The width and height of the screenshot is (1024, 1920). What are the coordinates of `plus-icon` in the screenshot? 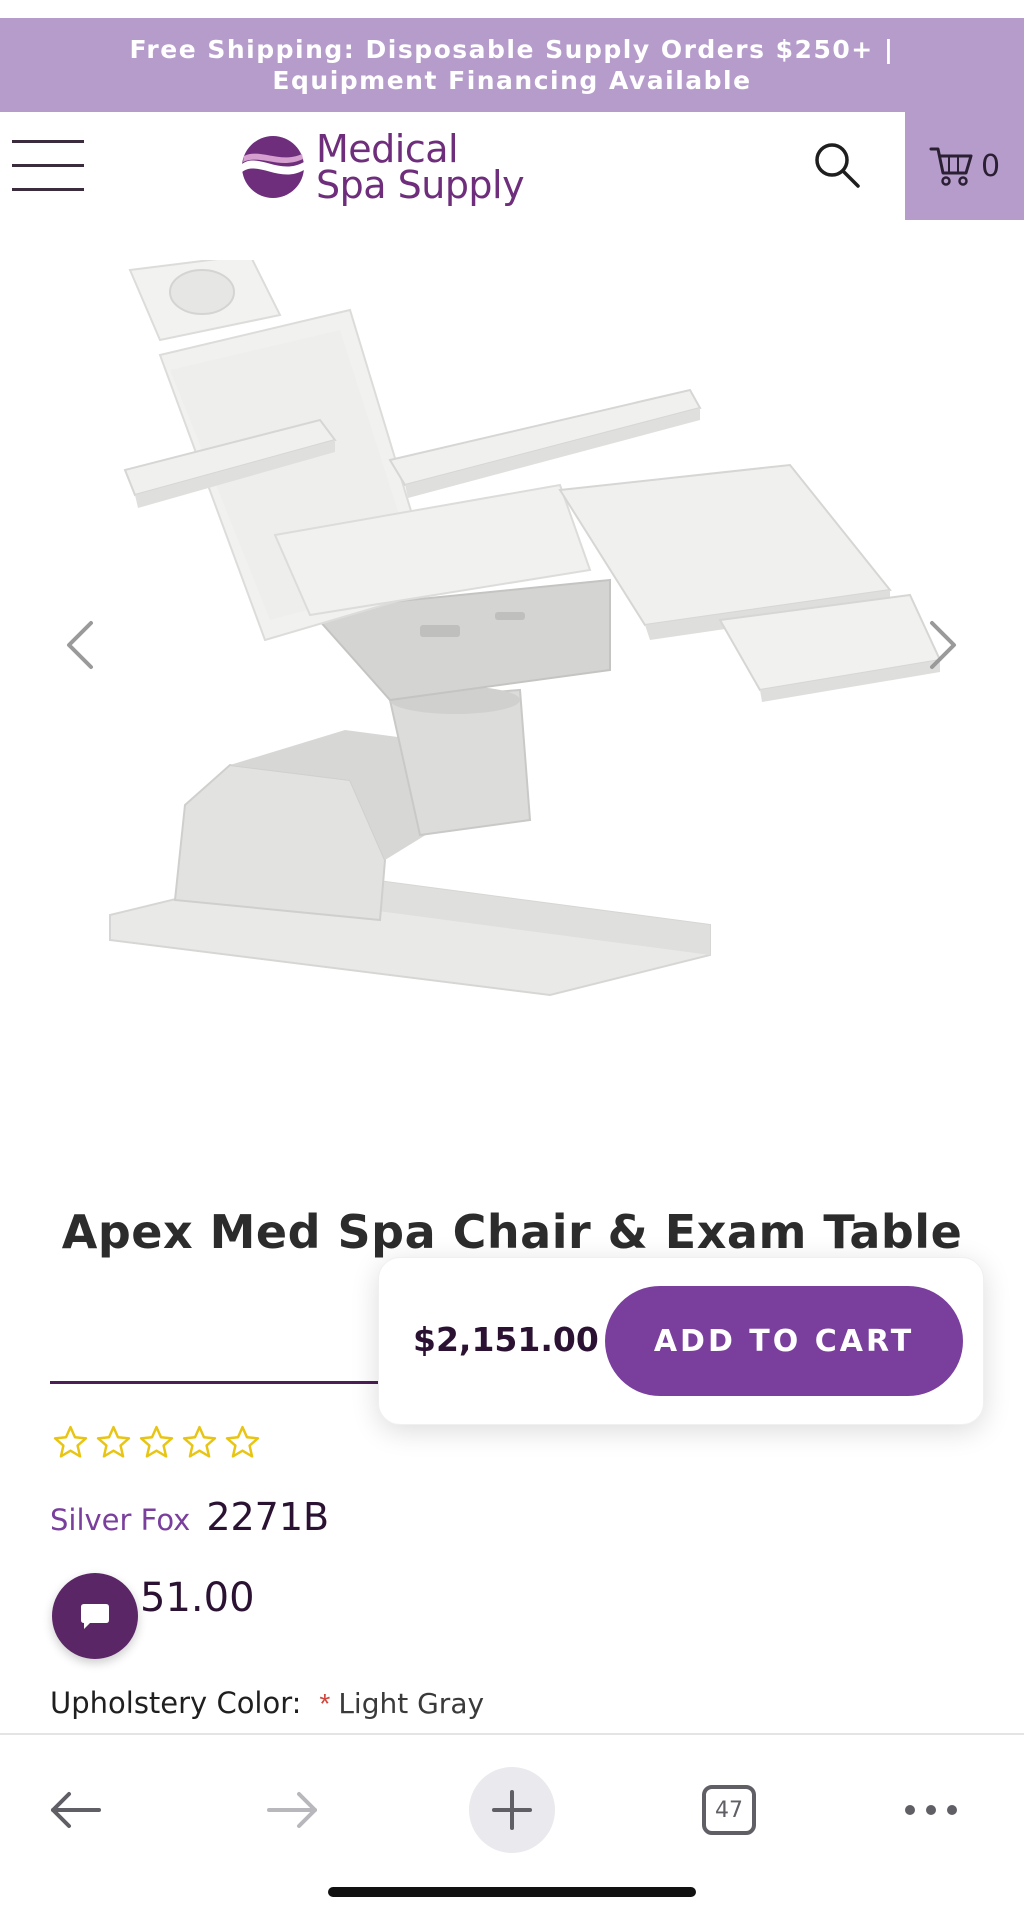 It's located at (512, 1810).